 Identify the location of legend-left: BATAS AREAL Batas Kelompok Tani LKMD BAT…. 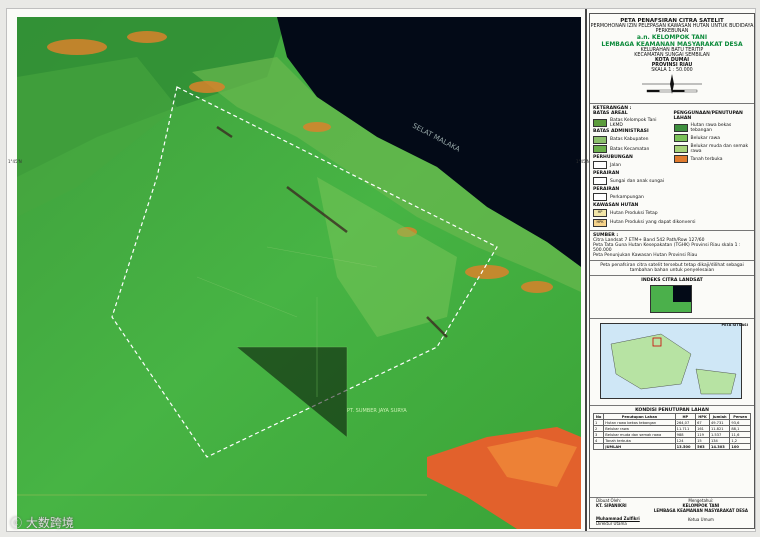
(632, 157).